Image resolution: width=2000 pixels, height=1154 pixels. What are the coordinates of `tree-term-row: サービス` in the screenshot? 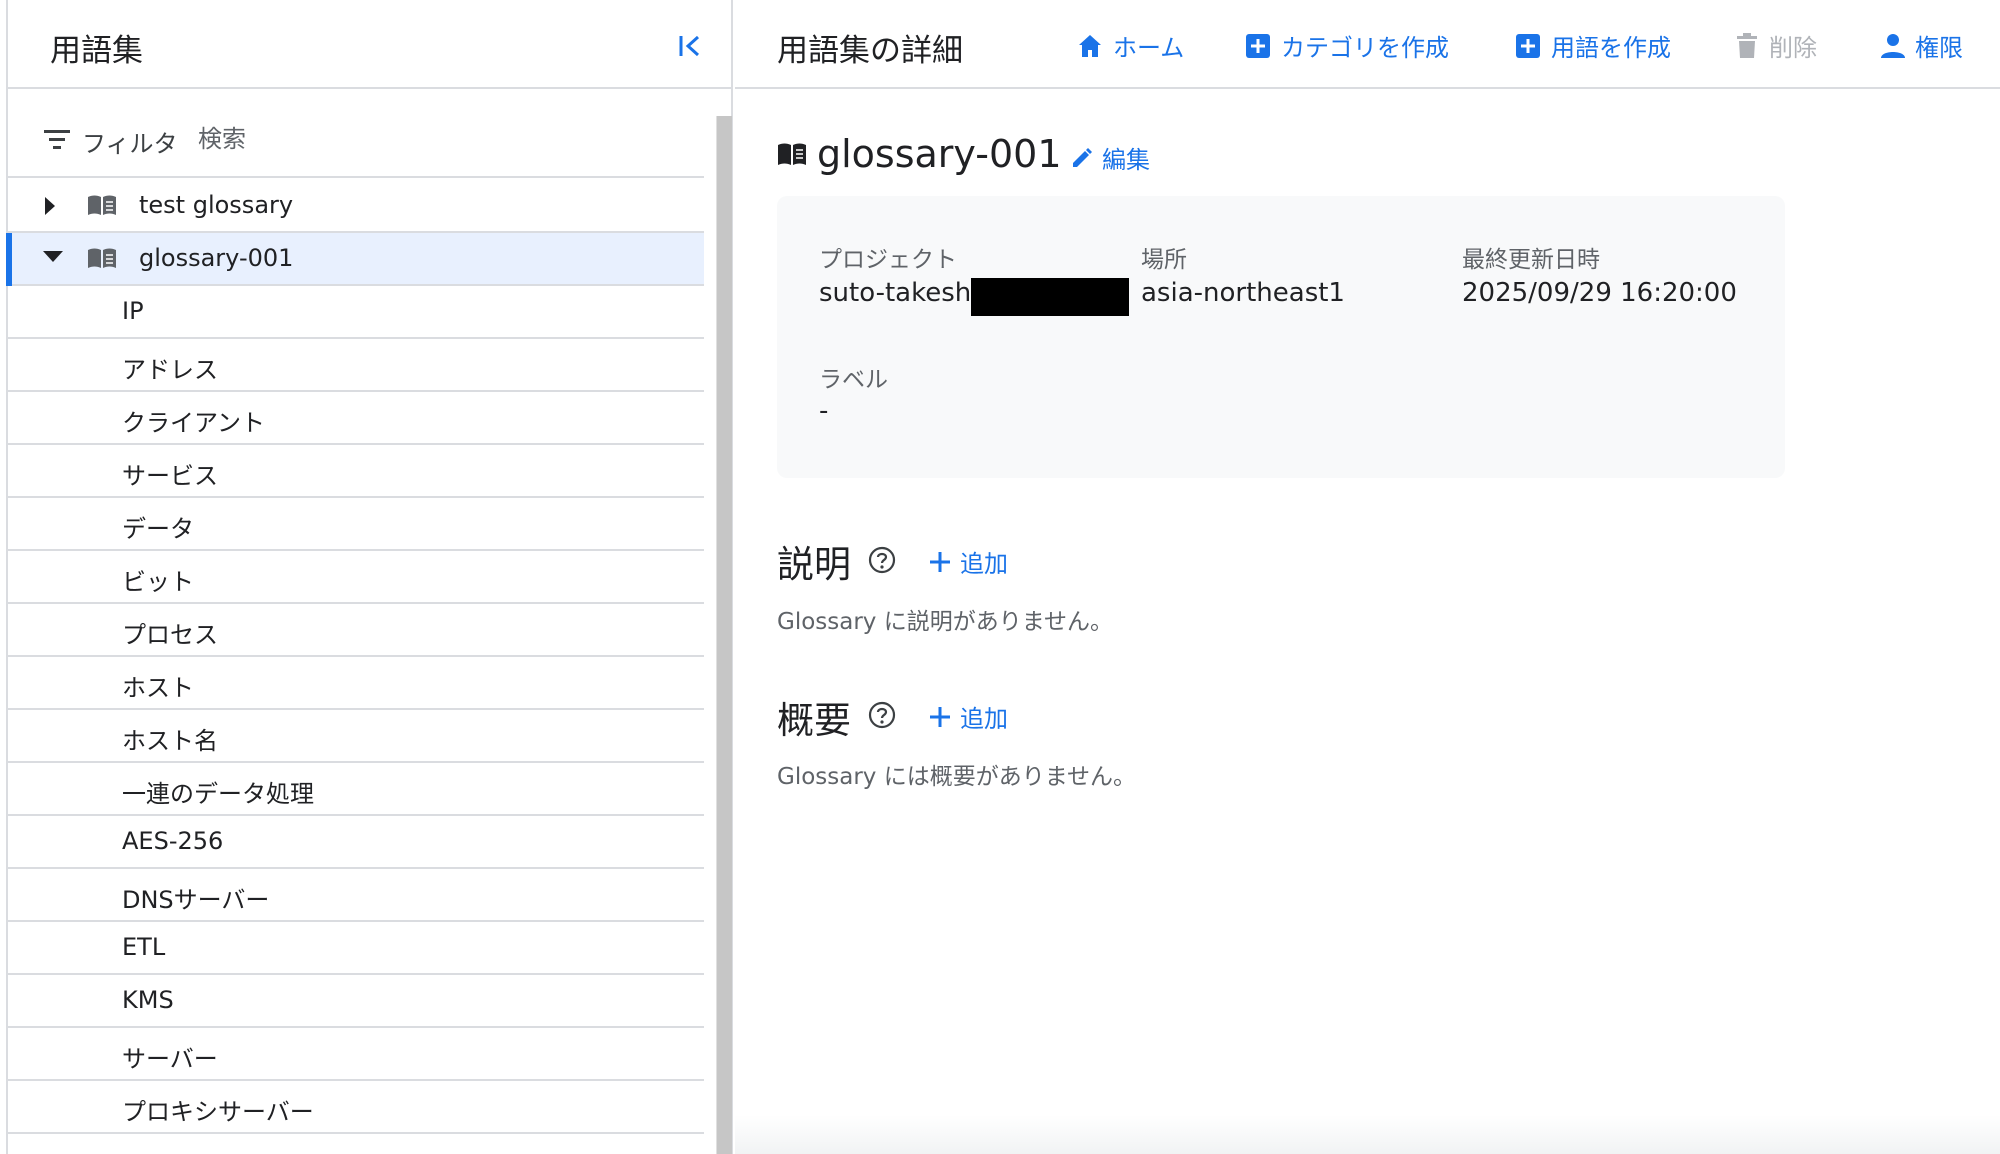 It's located at (356, 471).